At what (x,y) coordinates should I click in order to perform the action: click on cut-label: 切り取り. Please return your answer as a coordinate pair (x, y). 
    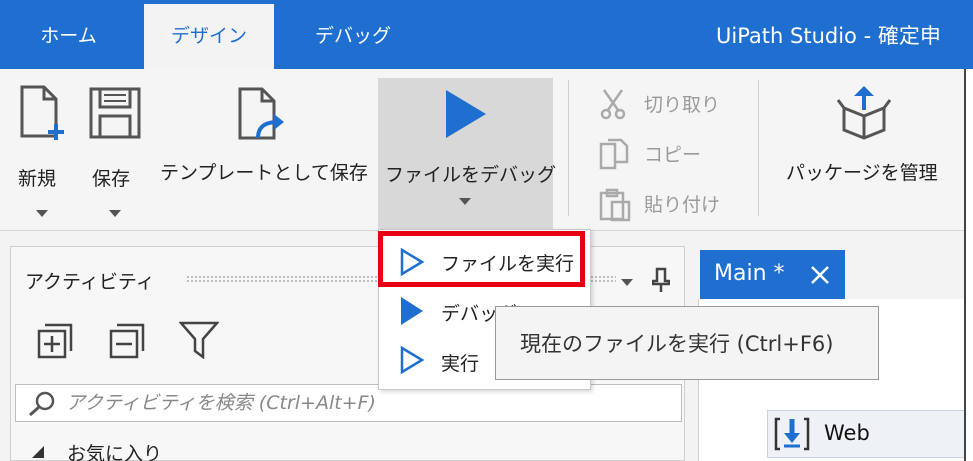
    Looking at the image, I should click on (682, 105).